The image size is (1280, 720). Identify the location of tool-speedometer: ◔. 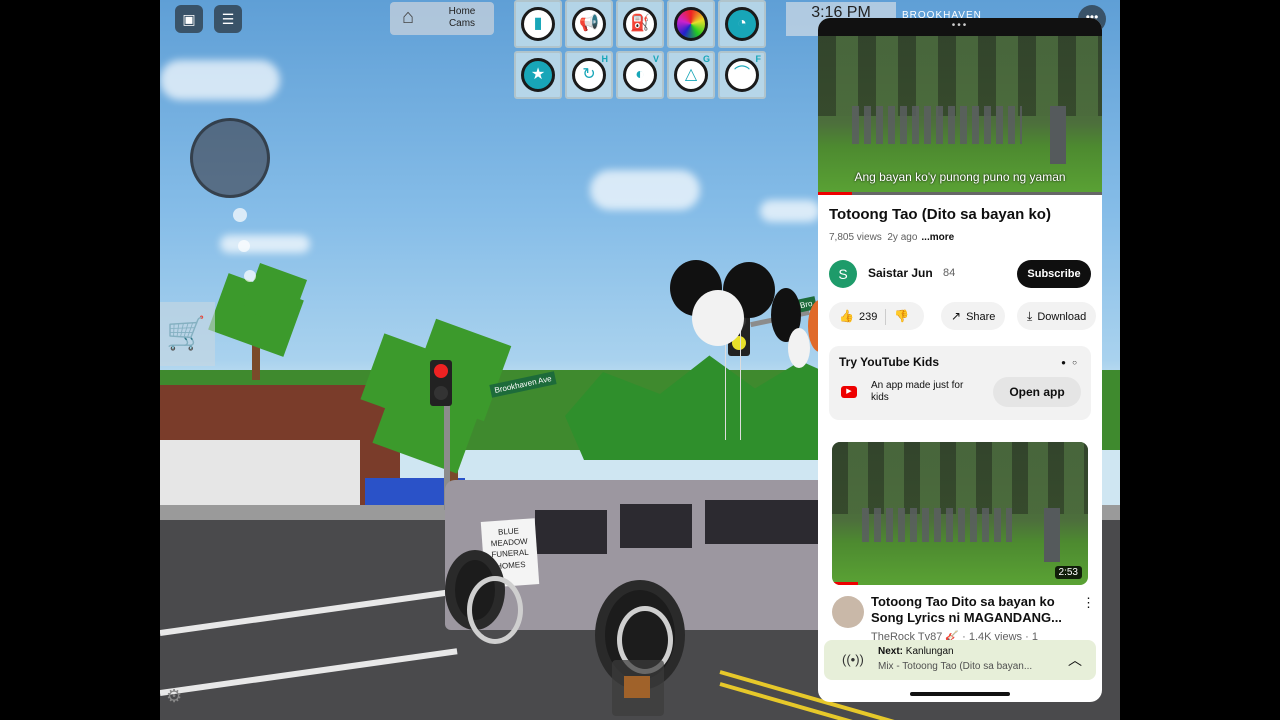
(742, 24).